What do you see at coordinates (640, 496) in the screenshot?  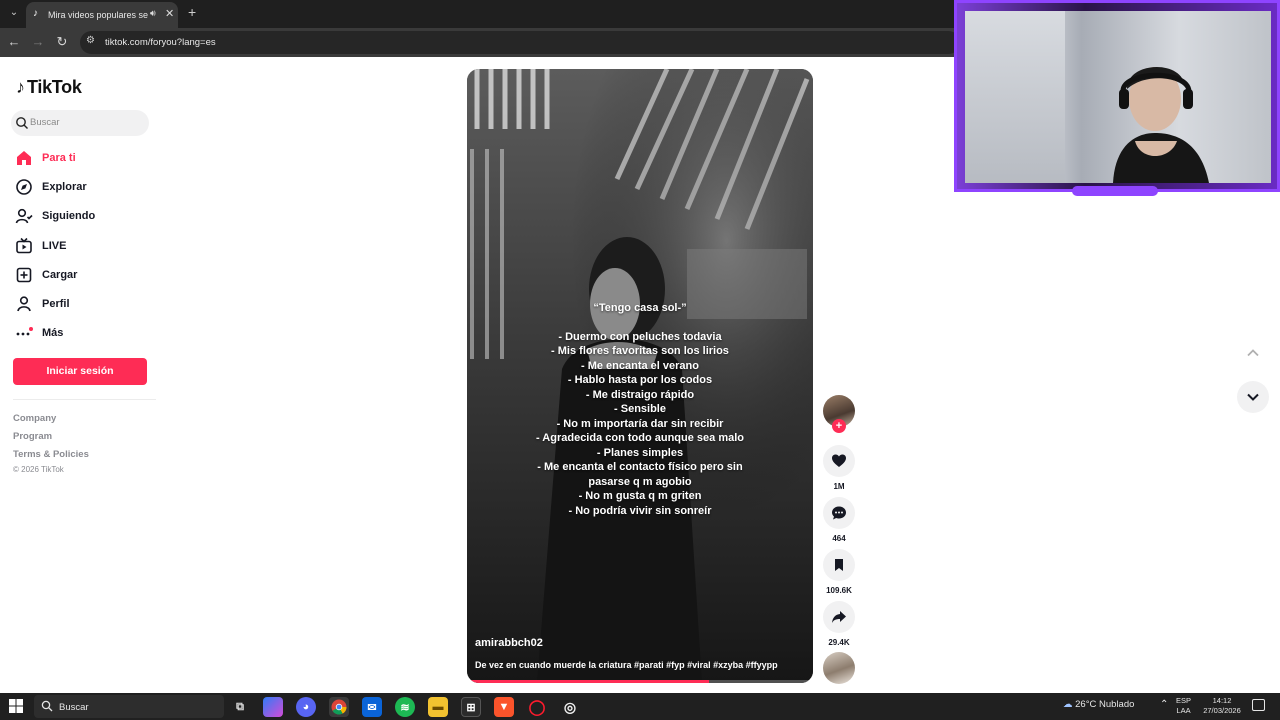 I see `caption-line: - No m gusta q m griten` at bounding box center [640, 496].